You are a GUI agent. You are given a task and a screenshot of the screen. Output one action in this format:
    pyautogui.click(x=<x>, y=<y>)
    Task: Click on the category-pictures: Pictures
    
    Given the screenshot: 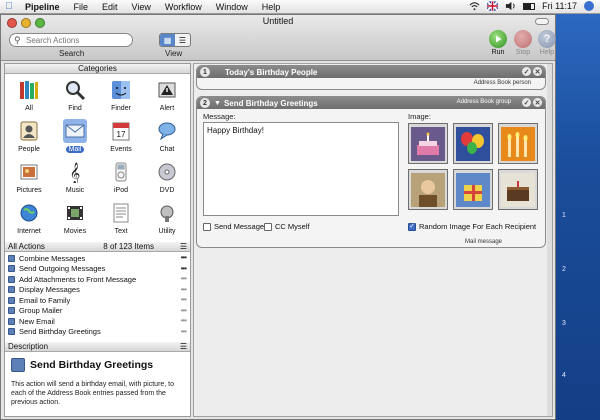 What is the action you would take?
    pyautogui.click(x=29, y=178)
    